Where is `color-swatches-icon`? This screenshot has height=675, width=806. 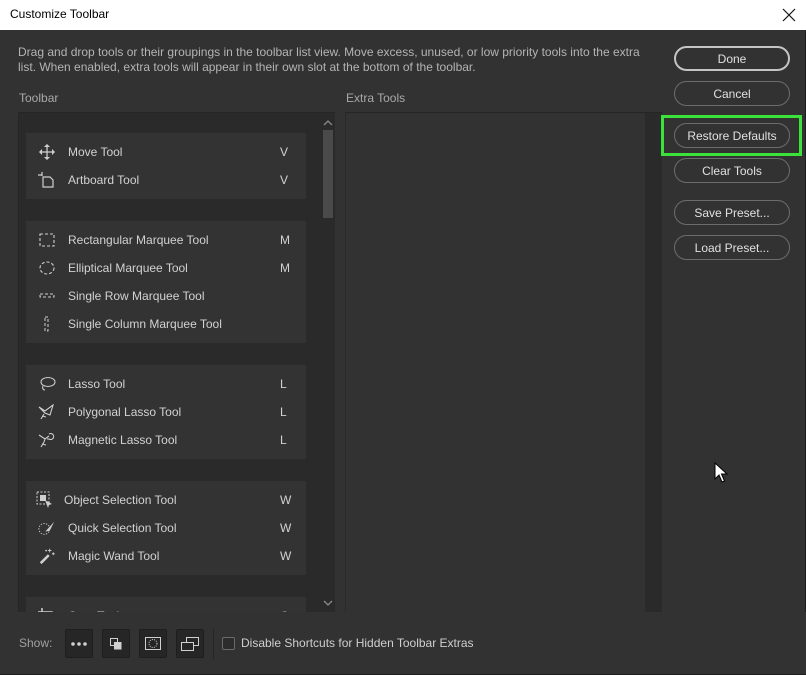
color-swatches-icon is located at coordinates (116, 643).